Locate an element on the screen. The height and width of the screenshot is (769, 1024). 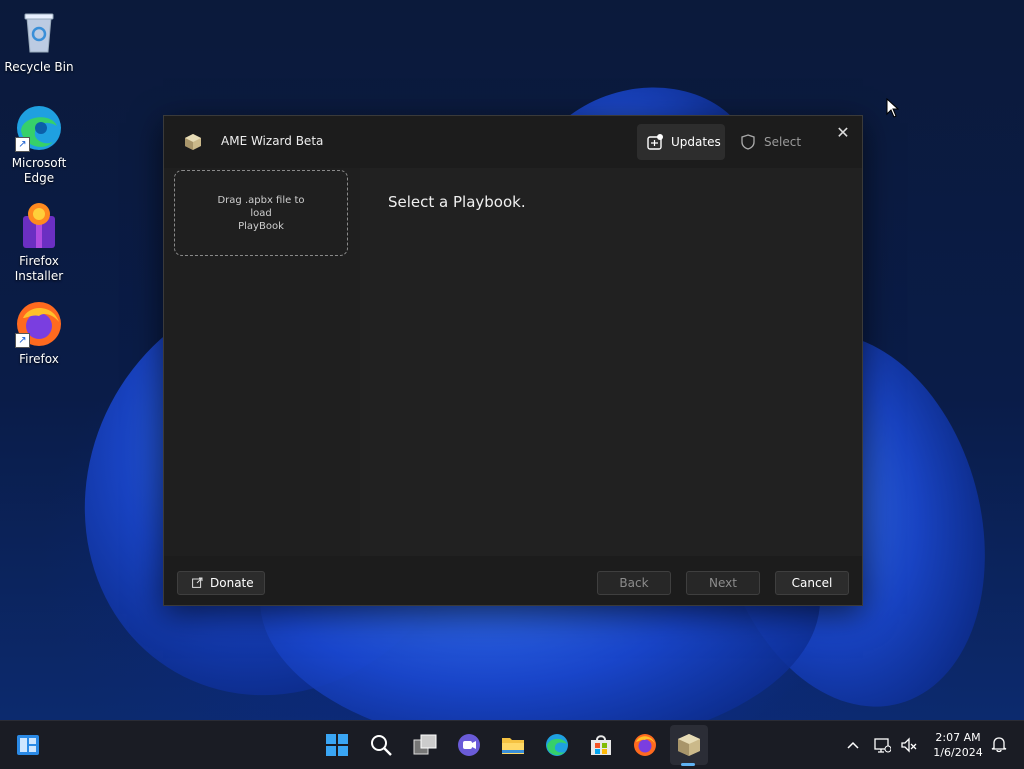
desktop-icon-firefox-installer: Firefox Installer is located at coordinates (39, 243).